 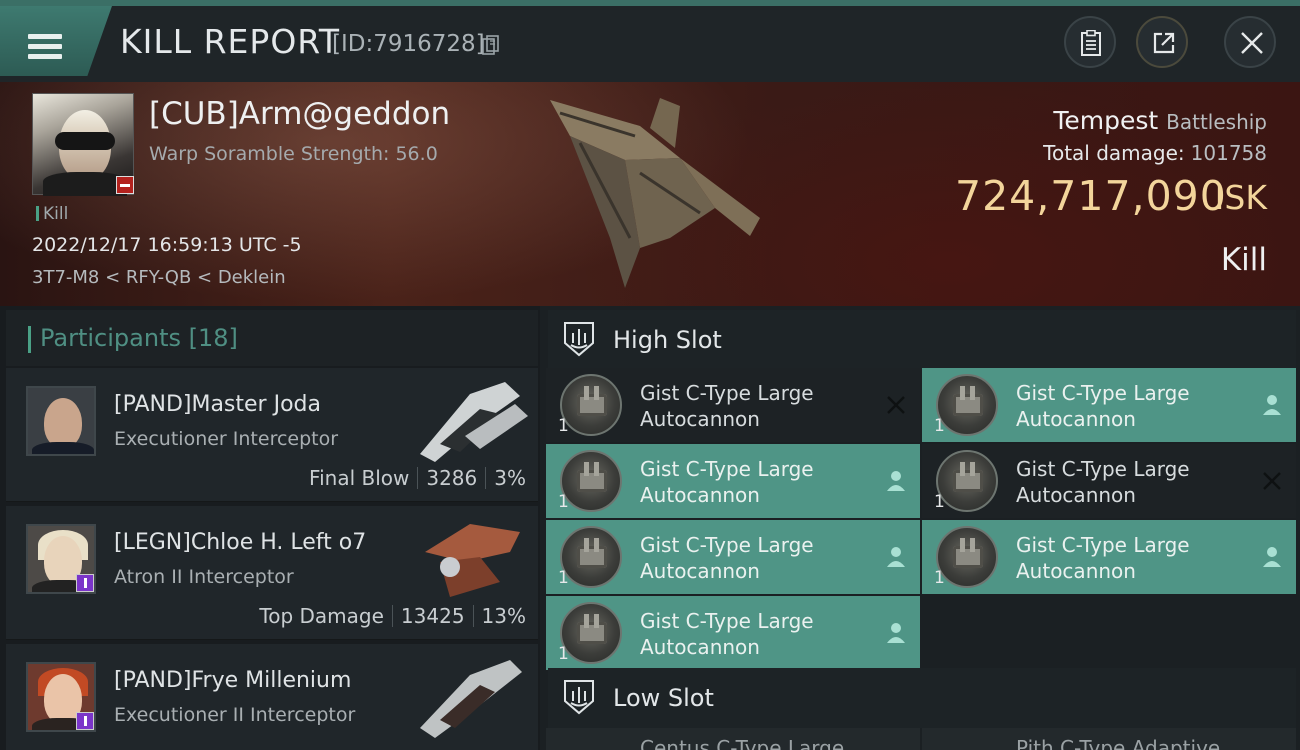 What do you see at coordinates (139, 338) in the screenshot?
I see `participants-title: Participants [18]` at bounding box center [139, 338].